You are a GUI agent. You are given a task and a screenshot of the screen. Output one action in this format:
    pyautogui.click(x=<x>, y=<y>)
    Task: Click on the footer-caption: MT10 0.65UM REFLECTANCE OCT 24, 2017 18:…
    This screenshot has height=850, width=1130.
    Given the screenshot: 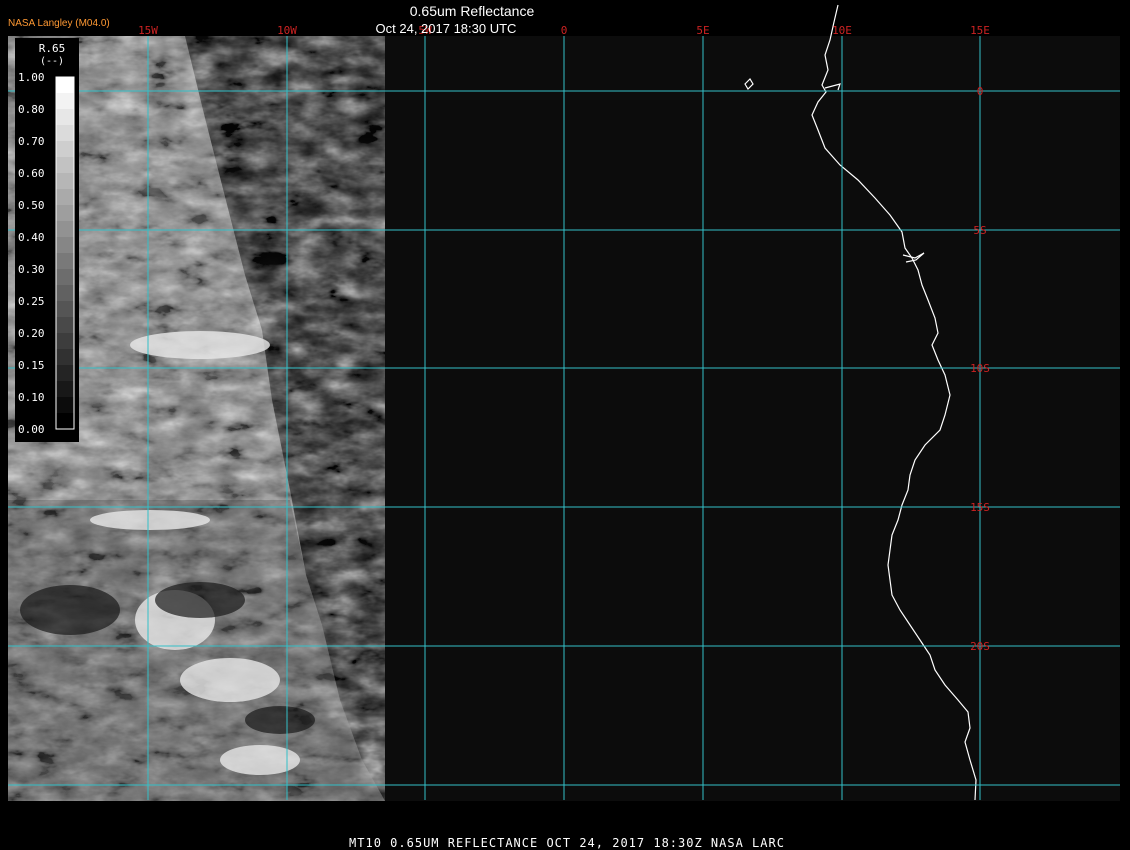 What is the action you would take?
    pyautogui.click(x=567, y=843)
    